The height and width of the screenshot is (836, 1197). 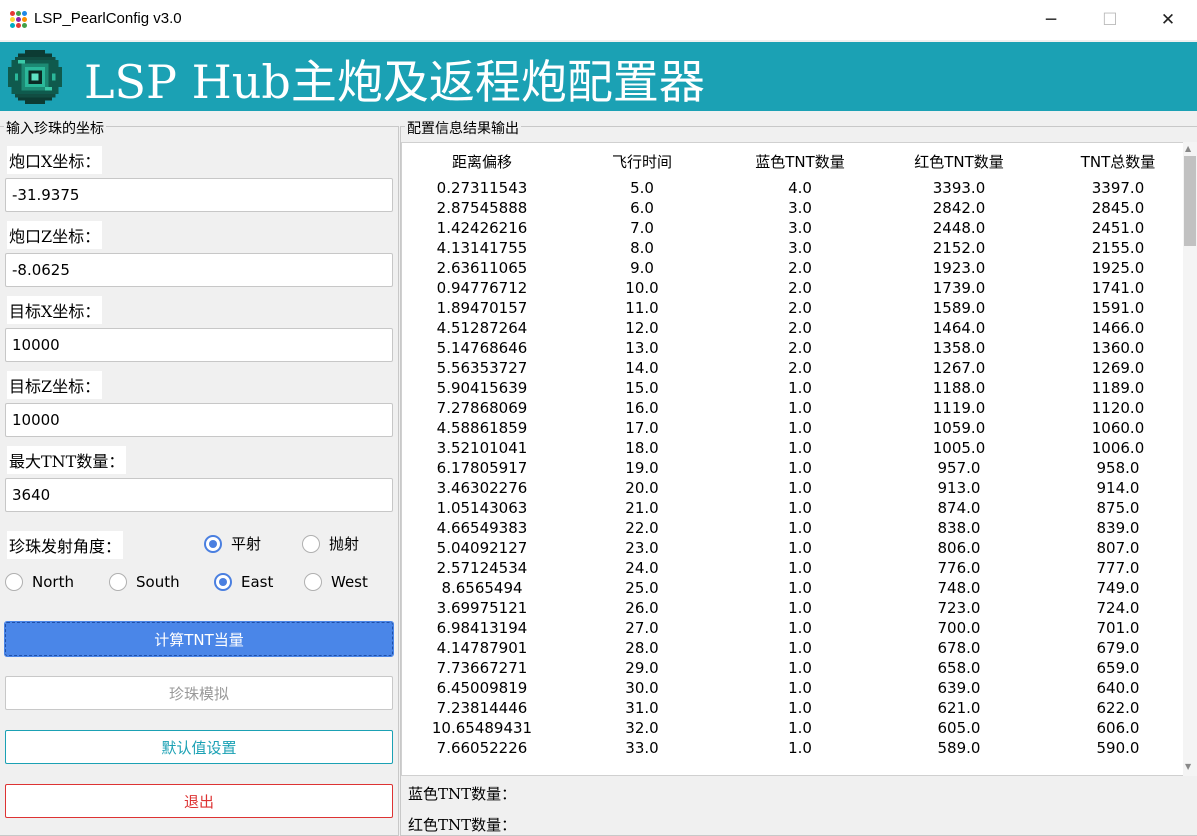 I want to click on cell-distance-offset: 3.69975121, so click(x=482, y=608).